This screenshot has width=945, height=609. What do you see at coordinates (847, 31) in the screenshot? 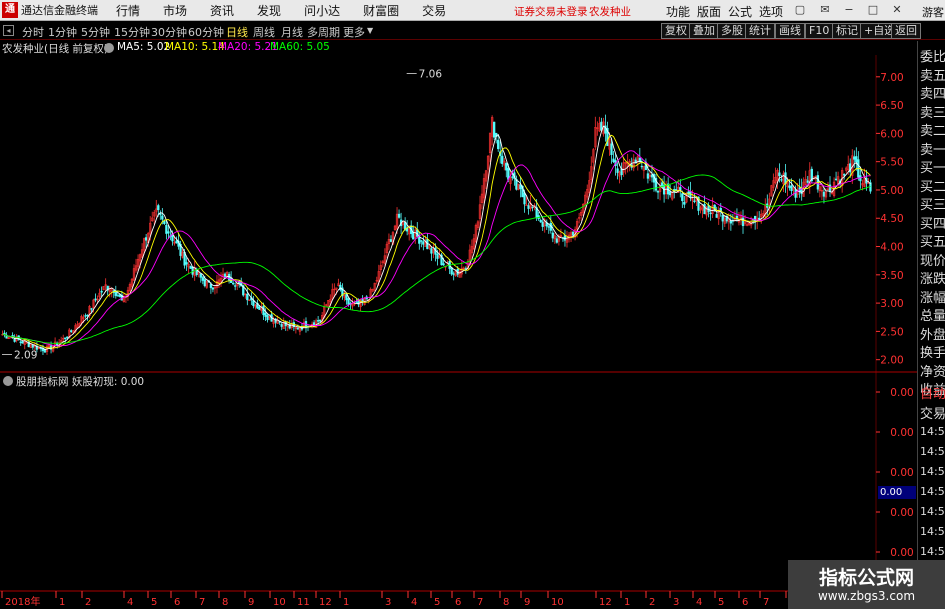
I see `biaoji-button: 标记` at bounding box center [847, 31].